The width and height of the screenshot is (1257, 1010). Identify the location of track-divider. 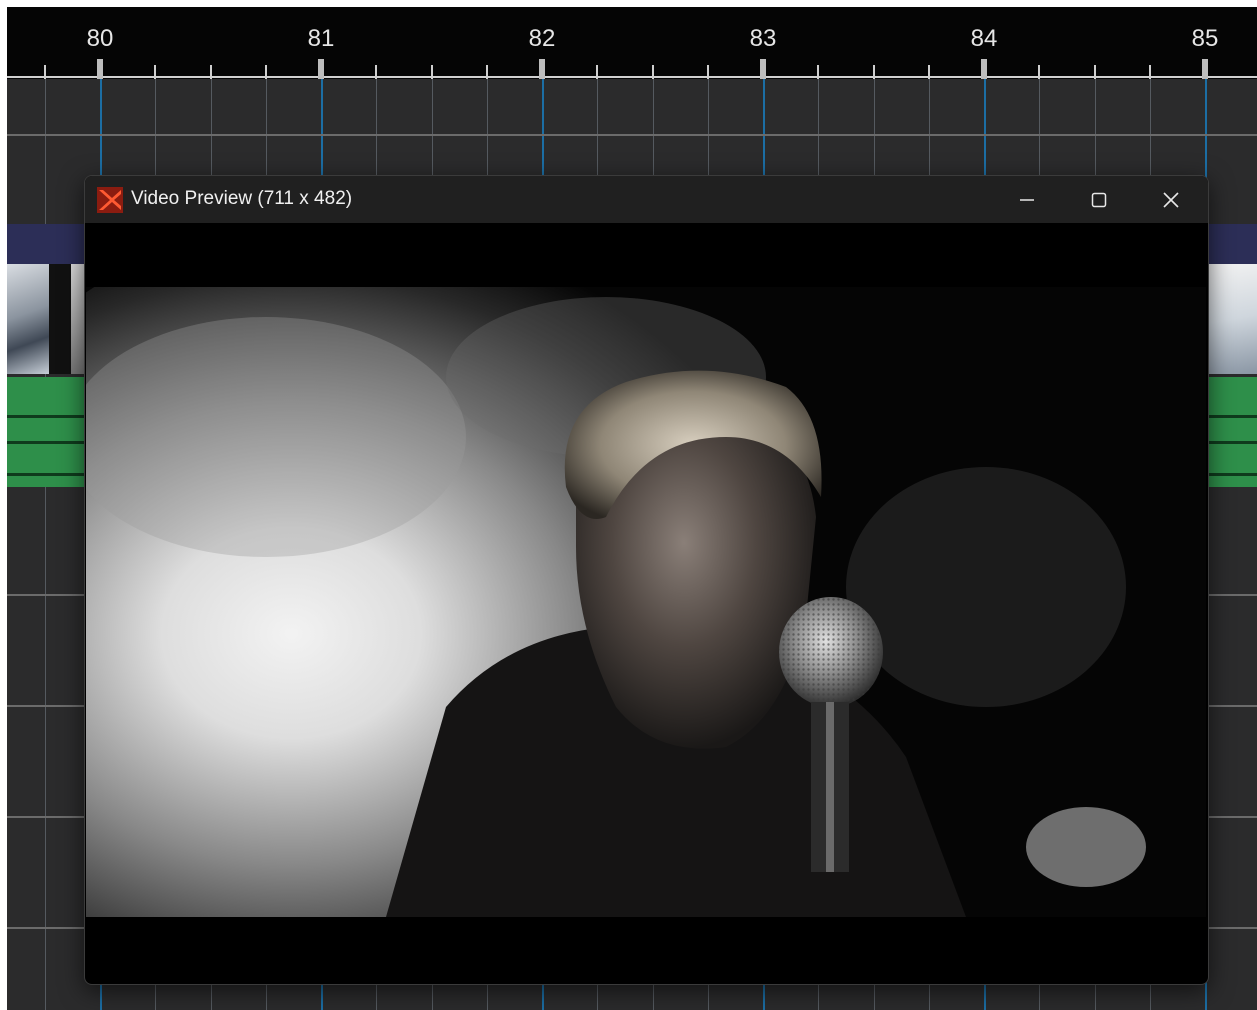
(632, 135).